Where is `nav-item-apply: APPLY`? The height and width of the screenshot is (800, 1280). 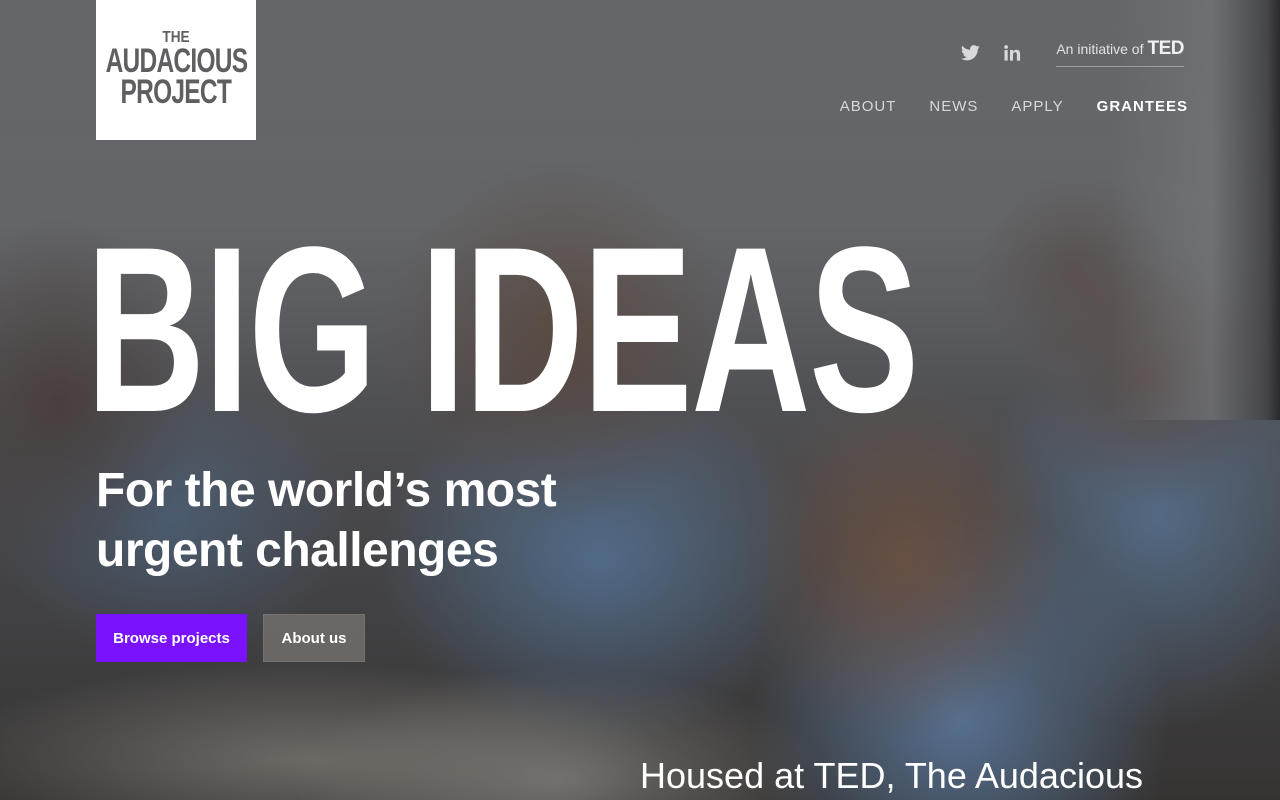 nav-item-apply: APPLY is located at coordinates (1037, 106).